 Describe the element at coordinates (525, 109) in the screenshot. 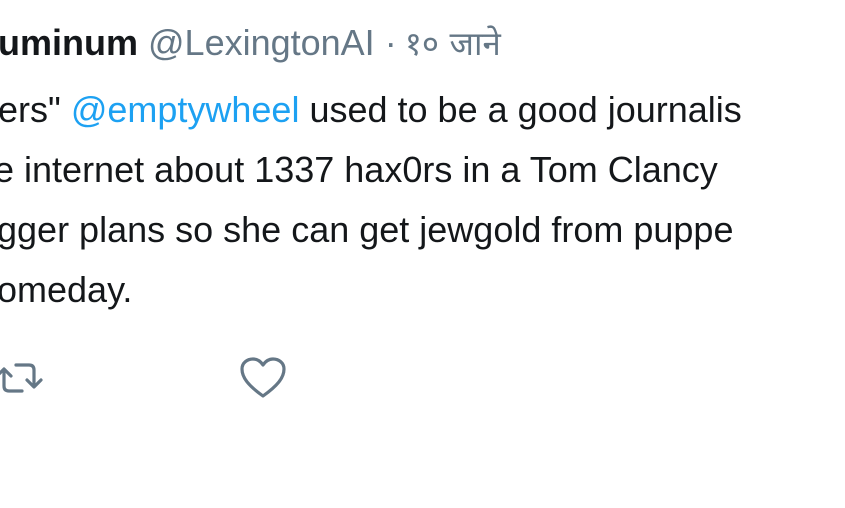

I see `text-fragment: used to be a good journalis` at that location.